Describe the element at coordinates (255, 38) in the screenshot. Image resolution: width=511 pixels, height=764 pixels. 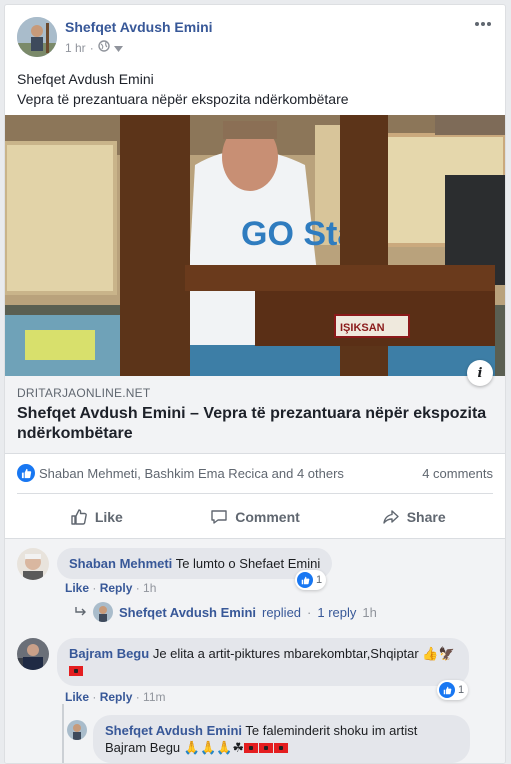
I see `post-header: Shefqet Avdush Emini 1 hr ·` at that location.